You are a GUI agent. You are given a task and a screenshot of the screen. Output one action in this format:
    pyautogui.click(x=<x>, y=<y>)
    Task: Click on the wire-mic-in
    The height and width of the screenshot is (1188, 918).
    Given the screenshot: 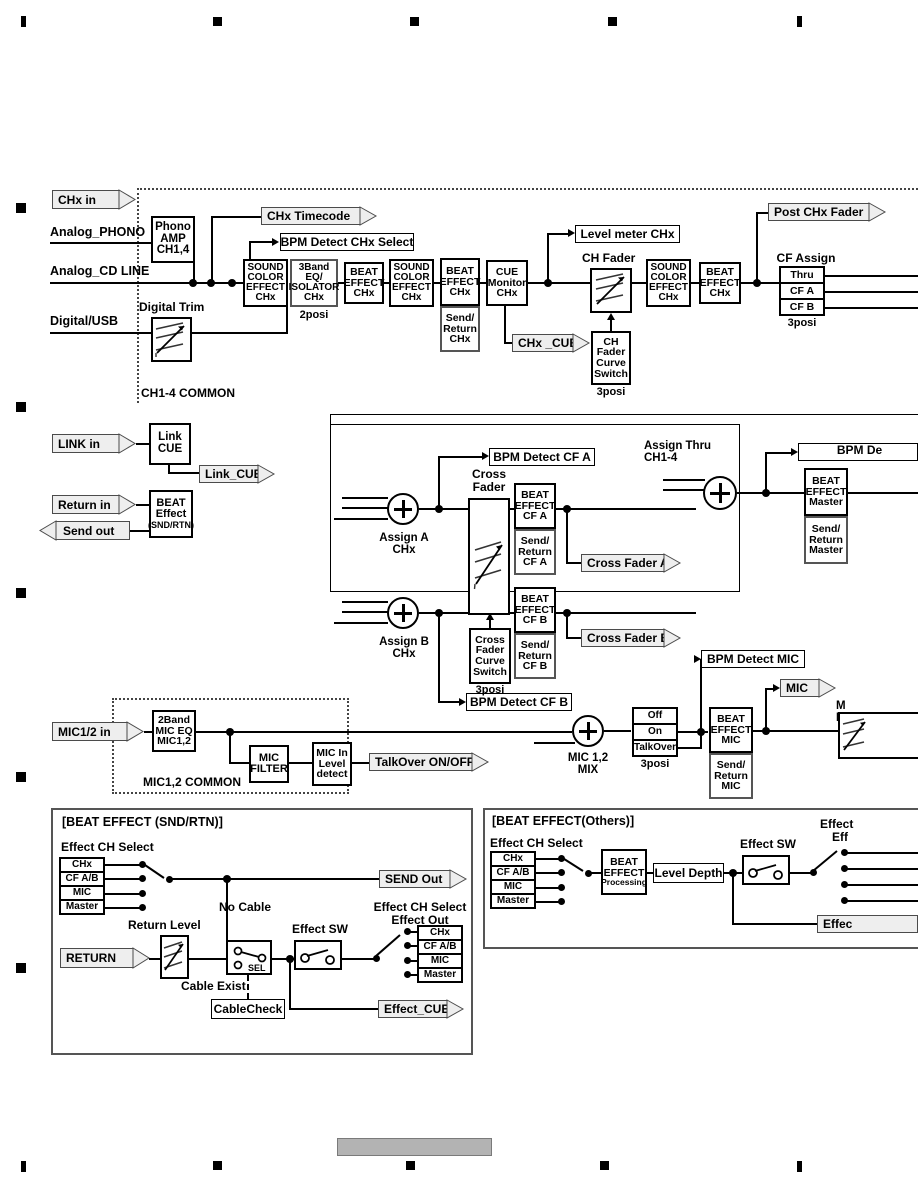 What is the action you would take?
    pyautogui.click(x=148, y=732)
    